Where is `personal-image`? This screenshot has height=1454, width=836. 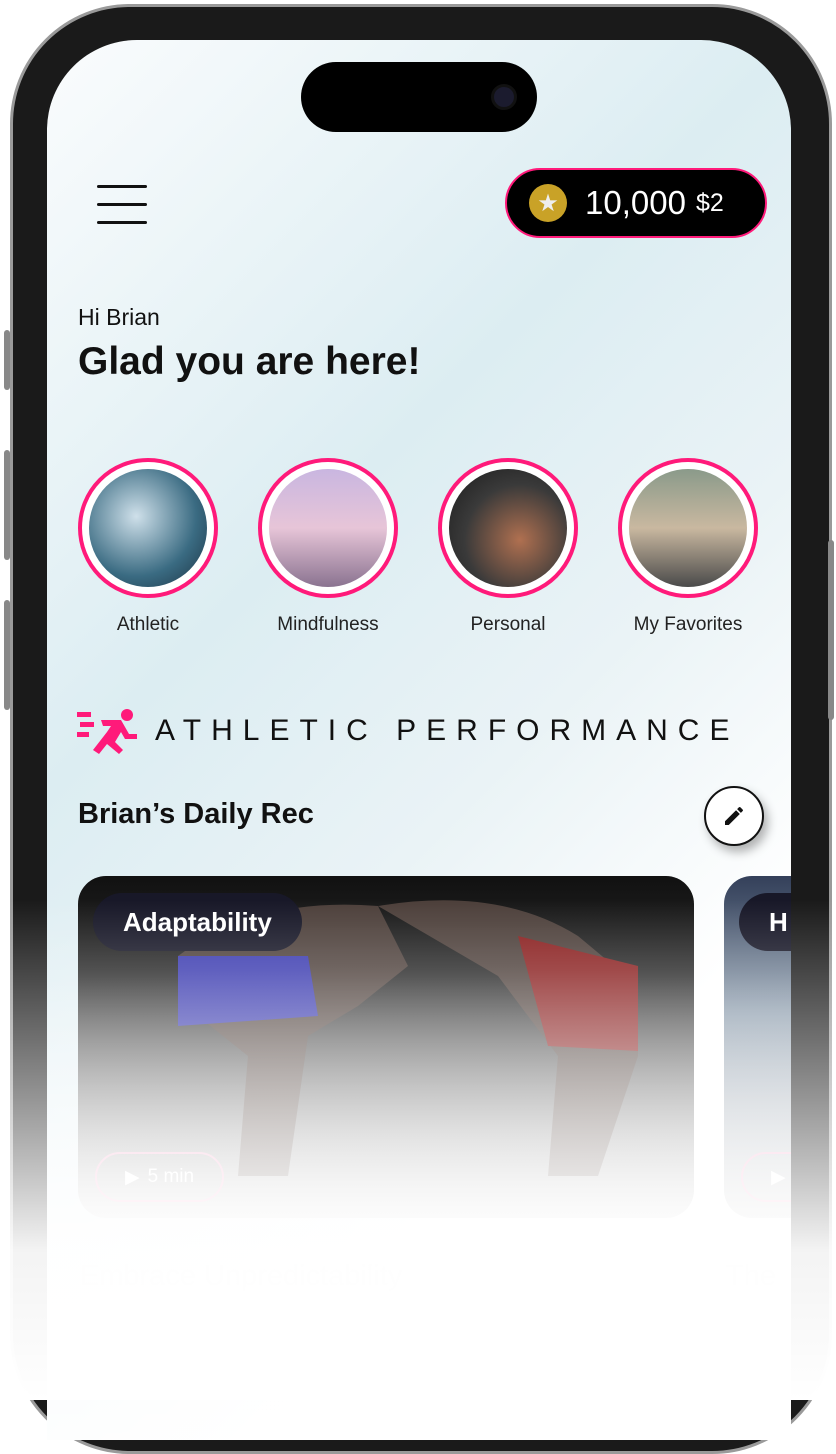
personal-image is located at coordinates (508, 528).